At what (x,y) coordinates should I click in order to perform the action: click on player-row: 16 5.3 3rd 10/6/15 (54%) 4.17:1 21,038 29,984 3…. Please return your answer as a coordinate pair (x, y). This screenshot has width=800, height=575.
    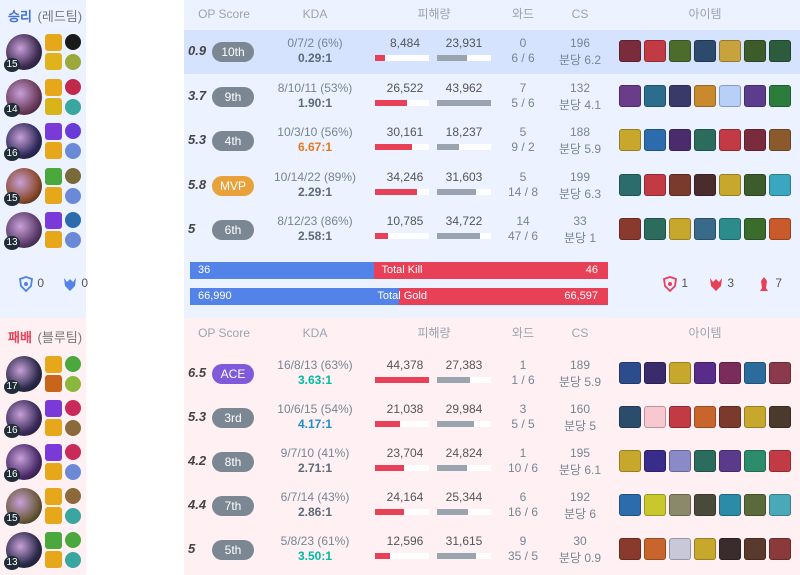
    Looking at the image, I should click on (400, 418).